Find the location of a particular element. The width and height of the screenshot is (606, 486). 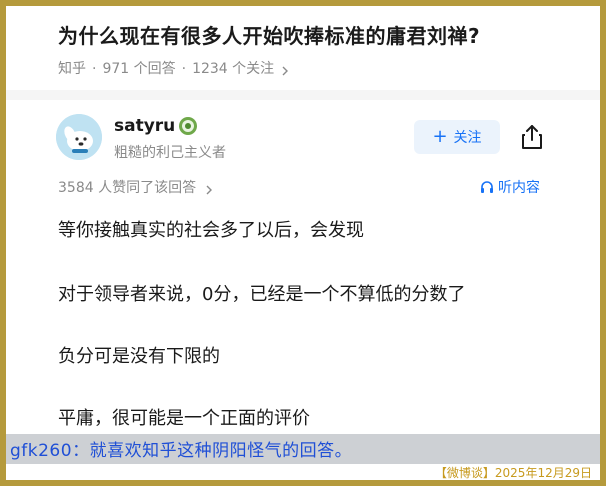

follow-label: 关注 is located at coordinates (467, 138).